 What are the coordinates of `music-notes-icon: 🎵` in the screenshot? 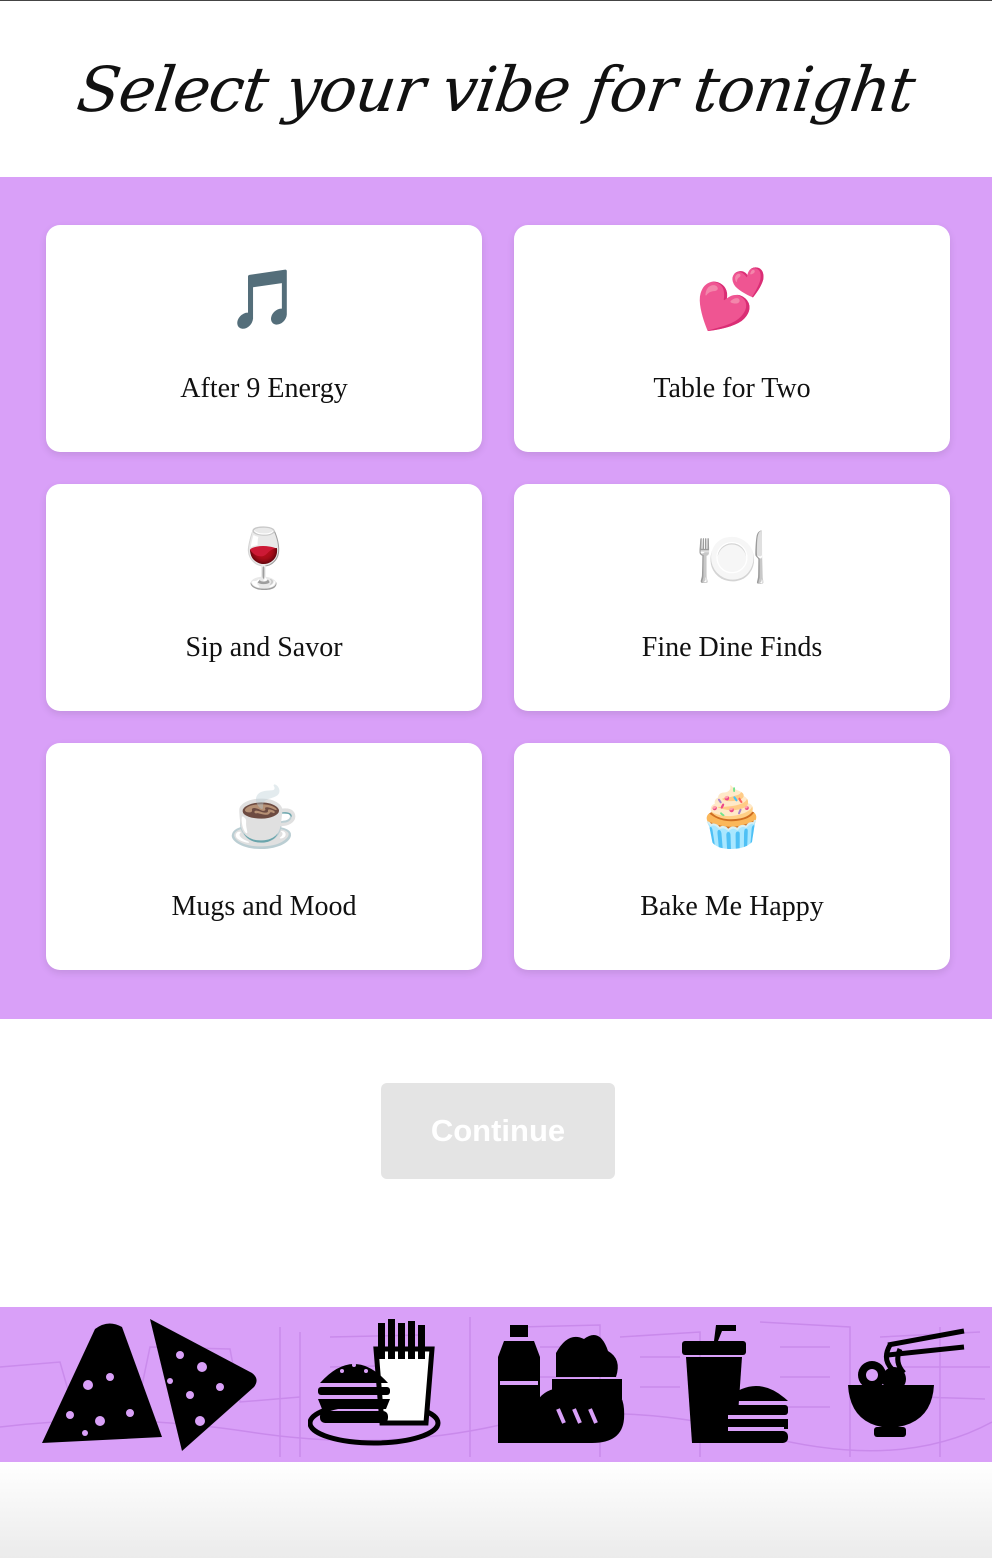 It's located at (264, 299).